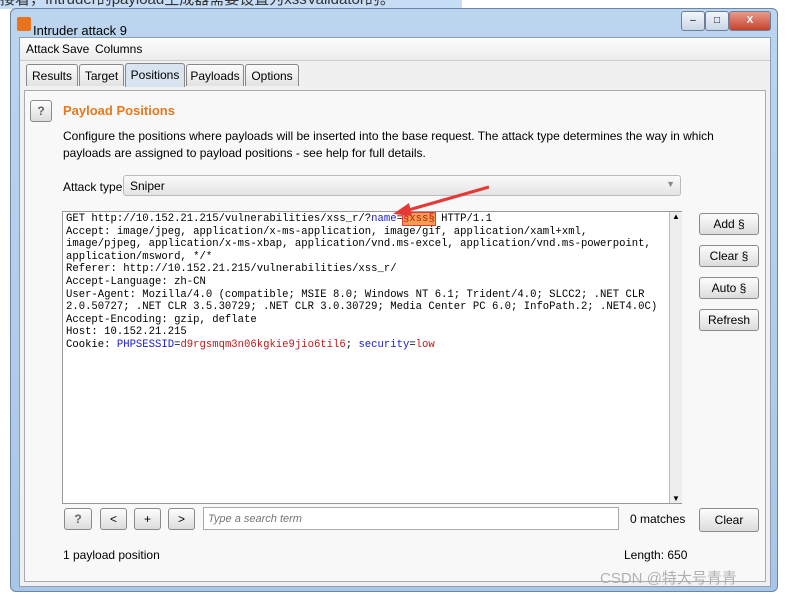 The height and width of the screenshot is (596, 787). What do you see at coordinates (119, 110) in the screenshot?
I see `section-title: Payload Positions` at bounding box center [119, 110].